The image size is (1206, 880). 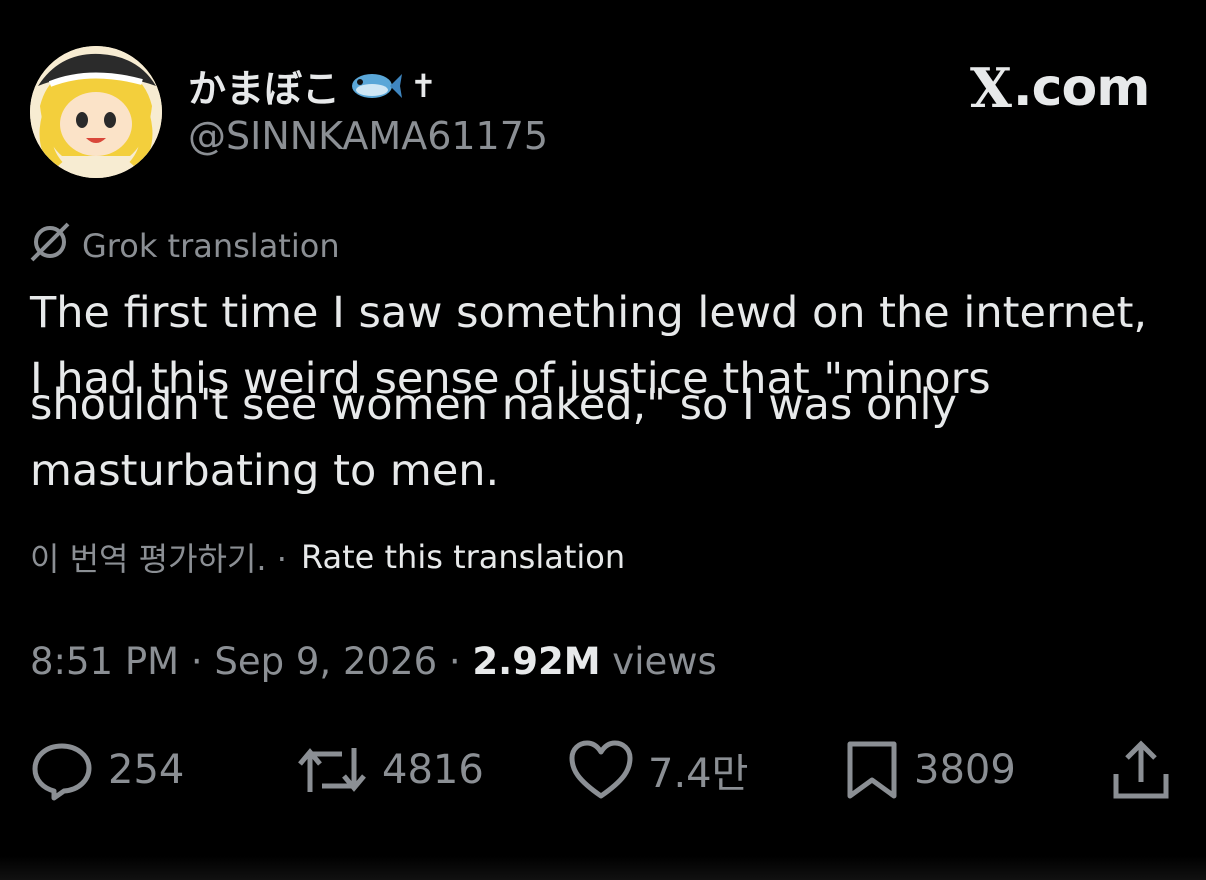 I want to click on tweet-text-line-4: masturbating to men., so click(x=265, y=471).